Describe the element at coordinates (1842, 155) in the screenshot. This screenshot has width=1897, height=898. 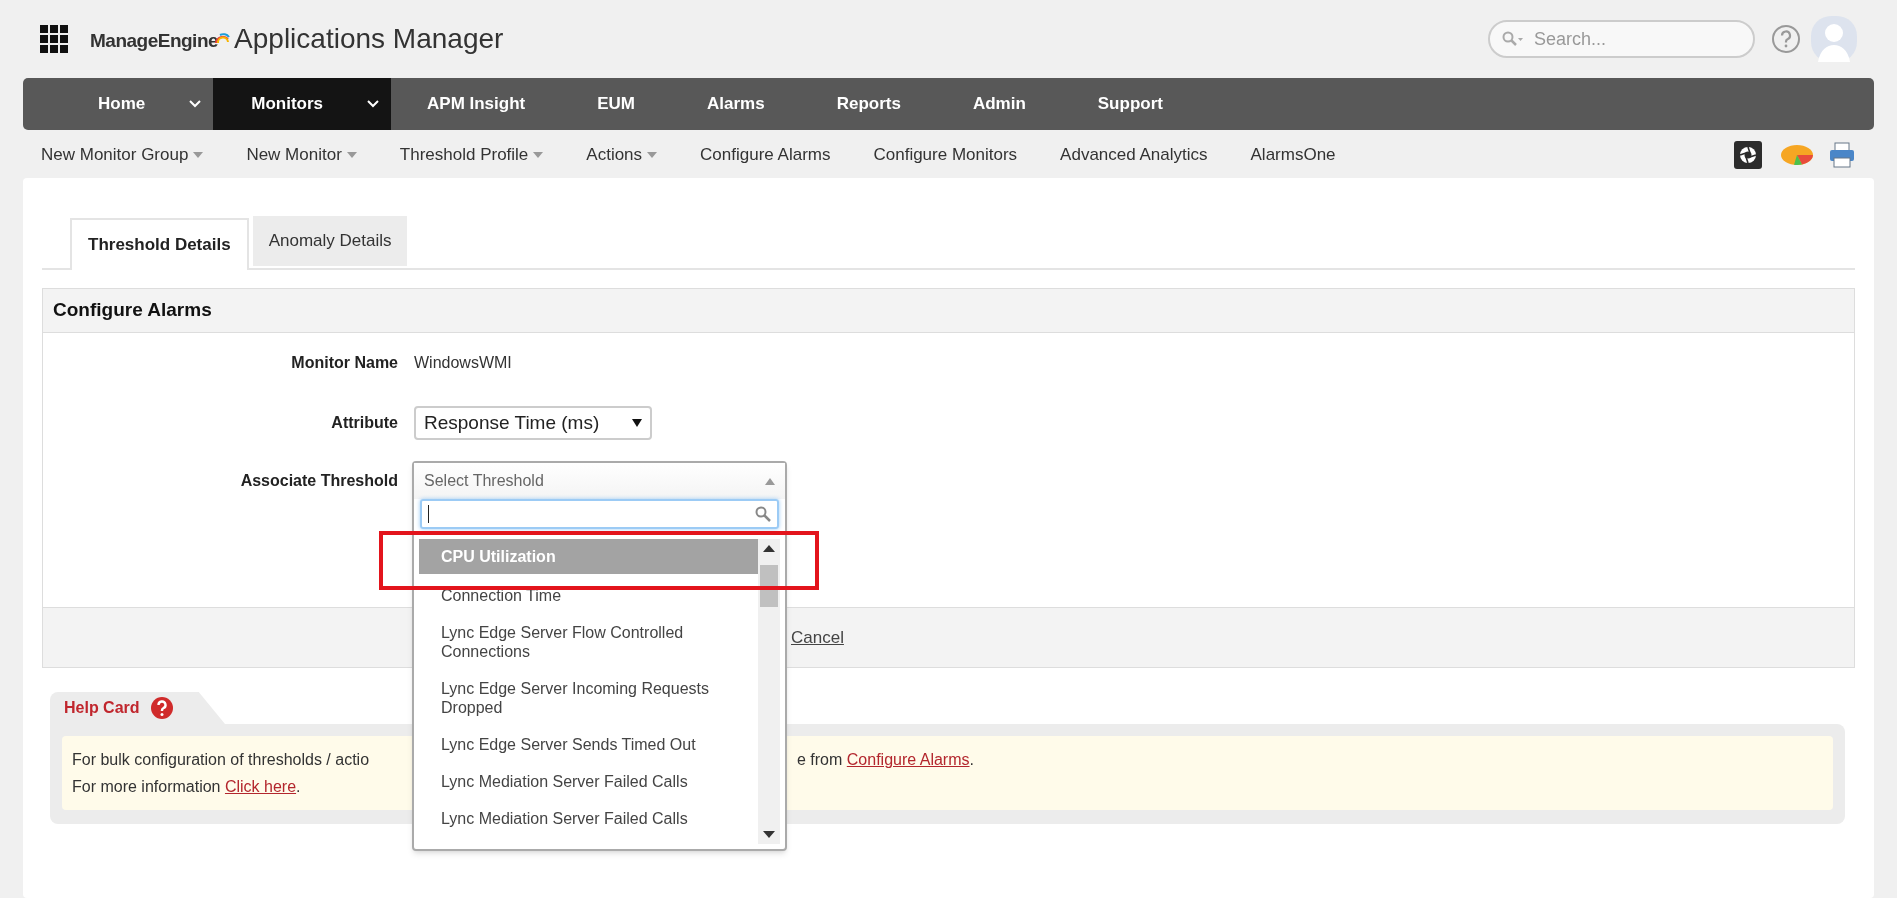
I see `printer-icon` at that location.